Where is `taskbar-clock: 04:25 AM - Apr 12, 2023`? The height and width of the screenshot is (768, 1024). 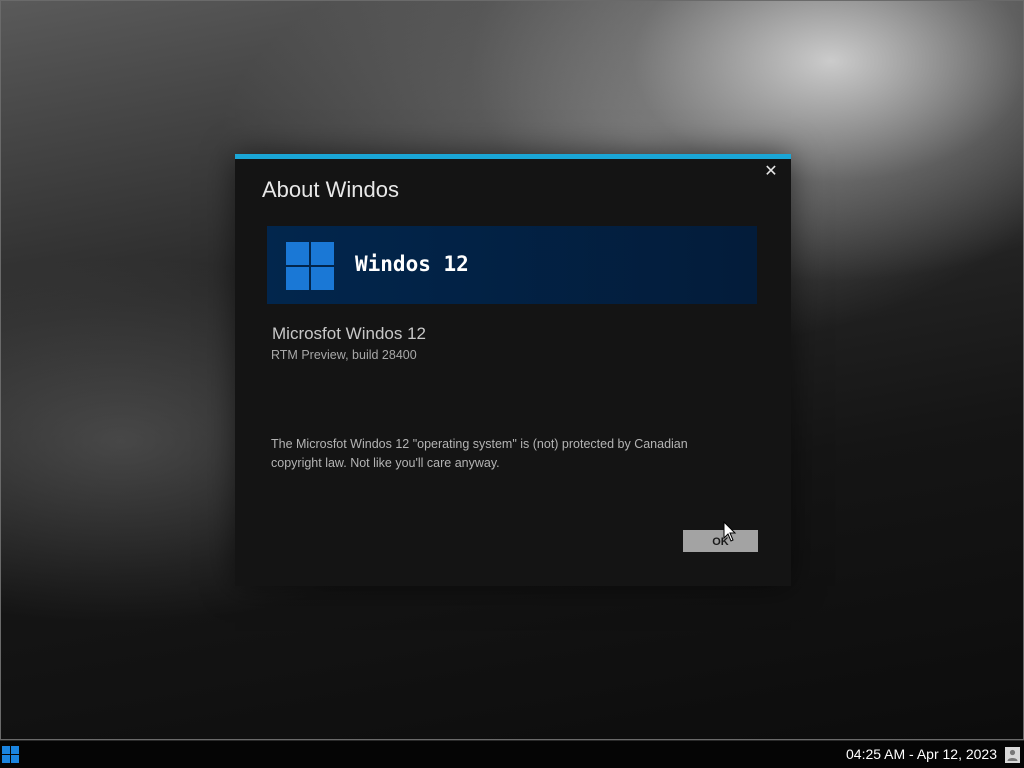 taskbar-clock: 04:25 AM - Apr 12, 2023 is located at coordinates (921, 754).